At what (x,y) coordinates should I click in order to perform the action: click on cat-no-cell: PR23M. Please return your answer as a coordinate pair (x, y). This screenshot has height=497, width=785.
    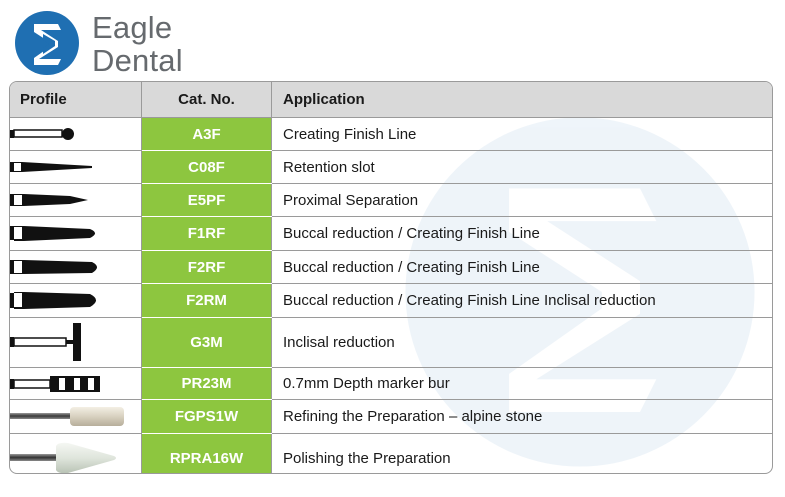
    Looking at the image, I should click on (206, 383).